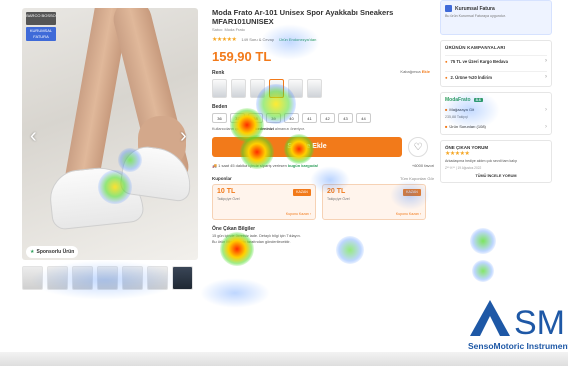 The image size is (568, 366). Describe the element at coordinates (220, 107) in the screenshot. I see `size-label: Beden` at that location.